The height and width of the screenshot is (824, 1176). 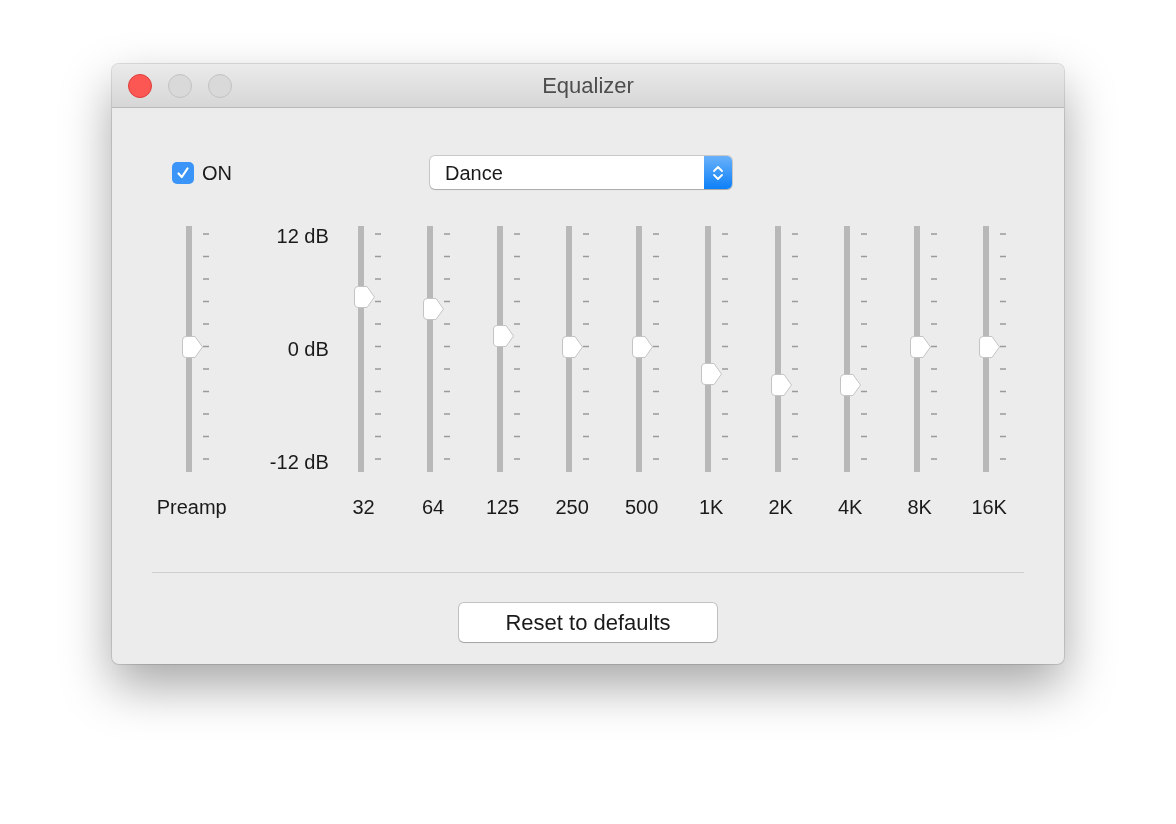 I want to click on on-label: ON, so click(x=217, y=173).